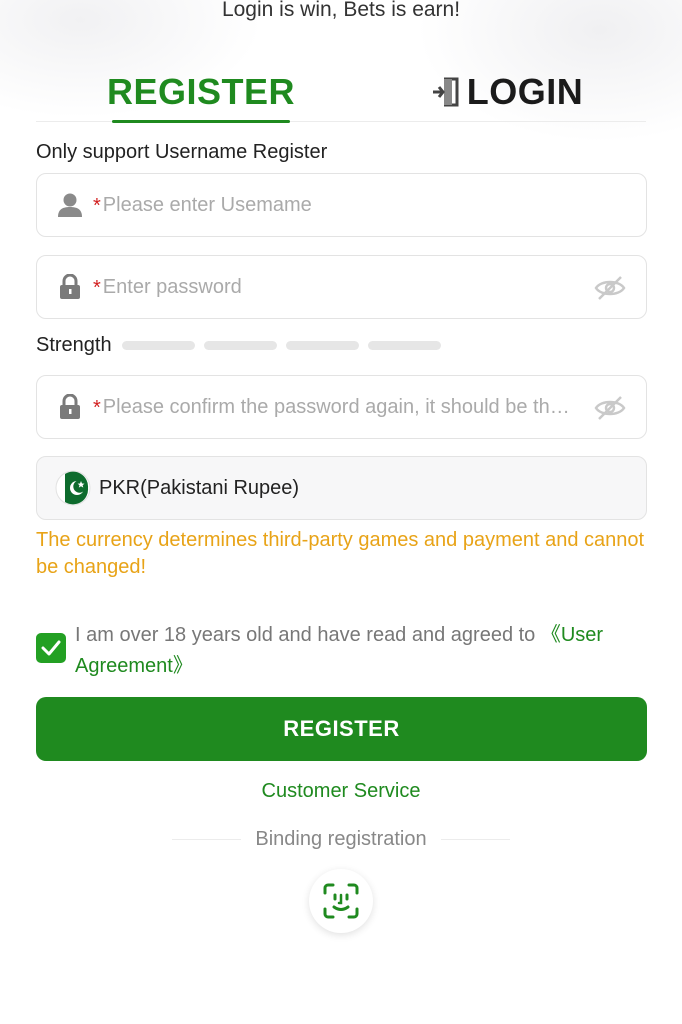  What do you see at coordinates (341, 488) in the screenshot?
I see `currency-select: PKR(Pakistani Rupee)` at bounding box center [341, 488].